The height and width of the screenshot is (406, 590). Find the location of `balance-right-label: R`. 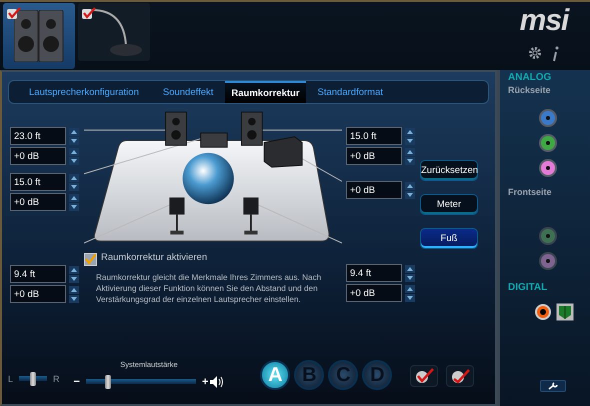

balance-right-label: R is located at coordinates (56, 379).